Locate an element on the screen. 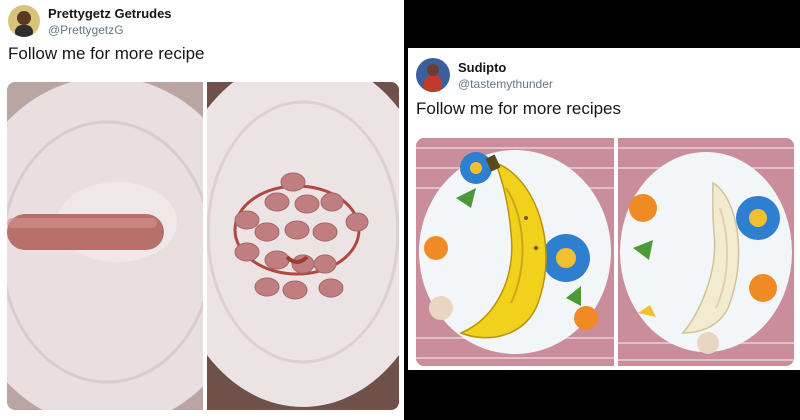 This screenshot has width=800, height=420. left-tweet-text: Follow me for more recipe is located at coordinates (106, 53).